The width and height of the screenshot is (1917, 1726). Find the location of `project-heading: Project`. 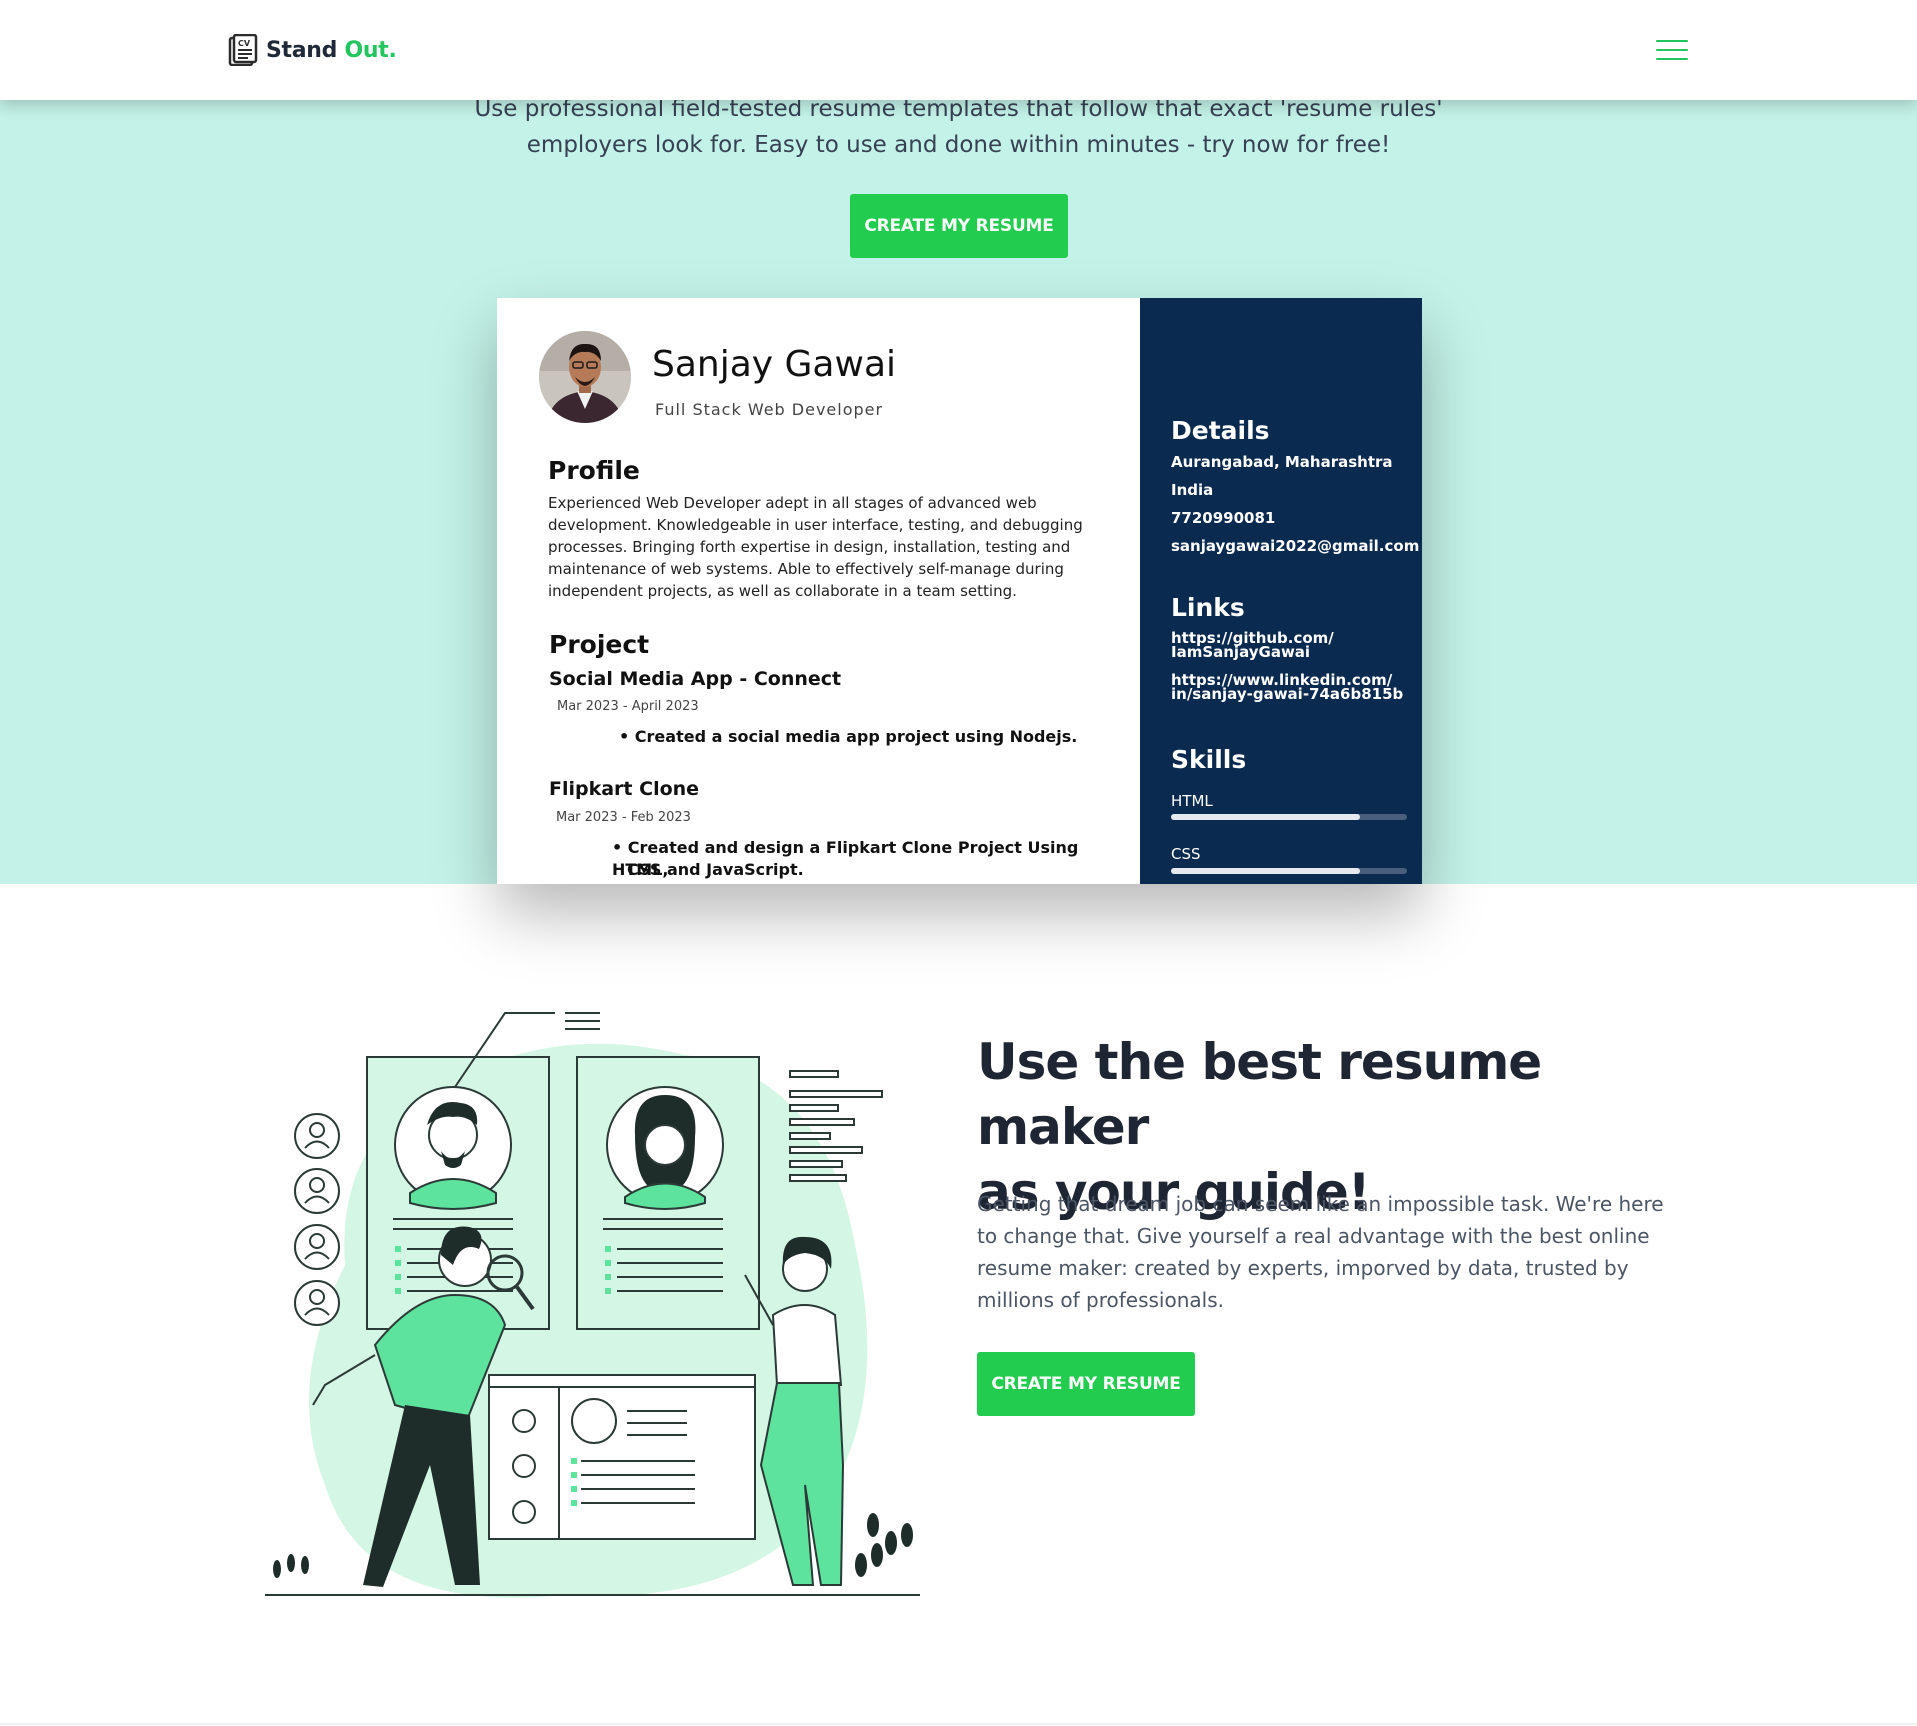

project-heading: Project is located at coordinates (599, 644).